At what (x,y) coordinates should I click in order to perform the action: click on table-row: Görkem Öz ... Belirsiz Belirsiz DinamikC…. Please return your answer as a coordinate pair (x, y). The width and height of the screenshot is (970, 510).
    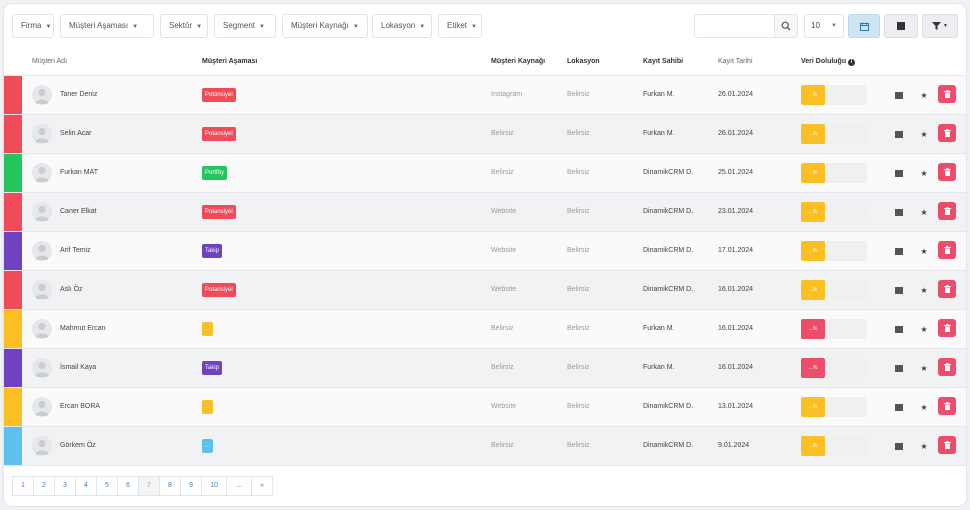
    Looking at the image, I should click on (485, 446).